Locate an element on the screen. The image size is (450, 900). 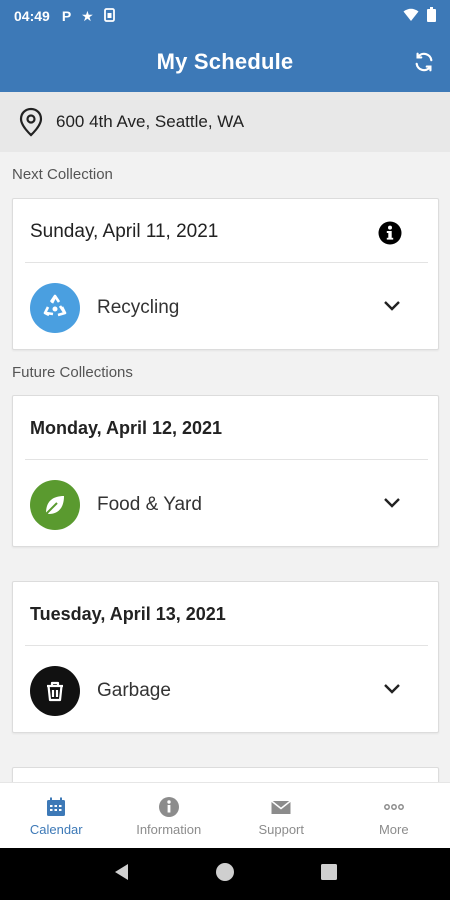
collection-type: Recycling is located at coordinates (138, 307).